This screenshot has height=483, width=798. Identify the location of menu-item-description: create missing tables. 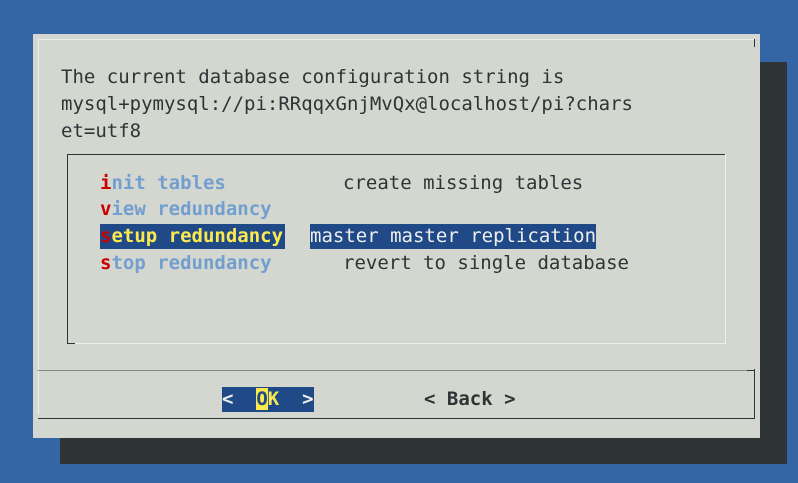
(463, 183).